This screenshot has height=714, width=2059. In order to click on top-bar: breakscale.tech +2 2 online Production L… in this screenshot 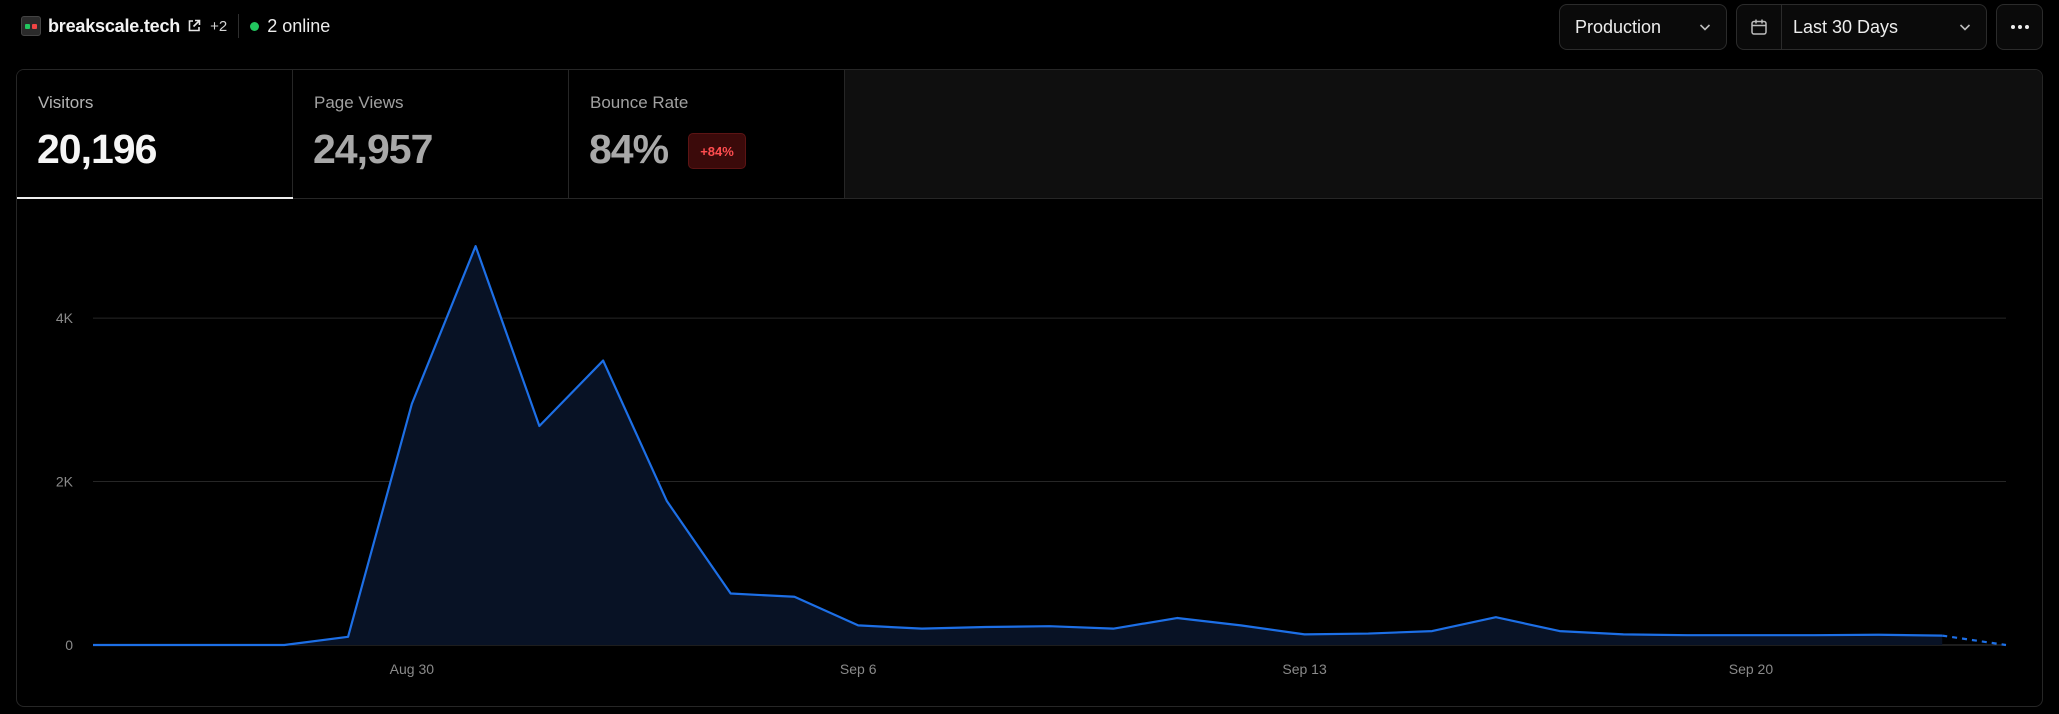, I will do `click(1029, 28)`.